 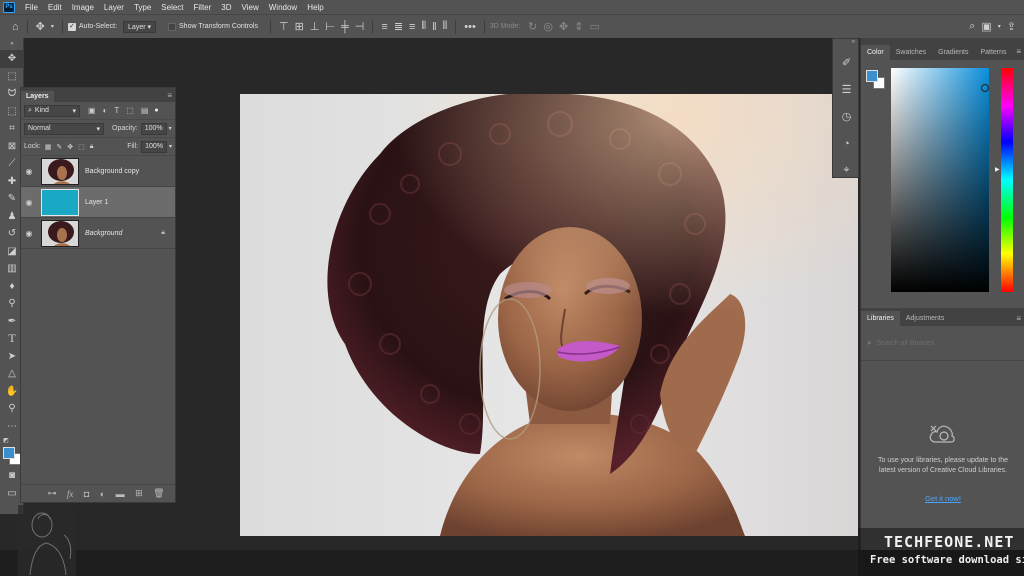 What do you see at coordinates (120, 494) in the screenshot?
I see `folder-icon: ▬` at bounding box center [120, 494].